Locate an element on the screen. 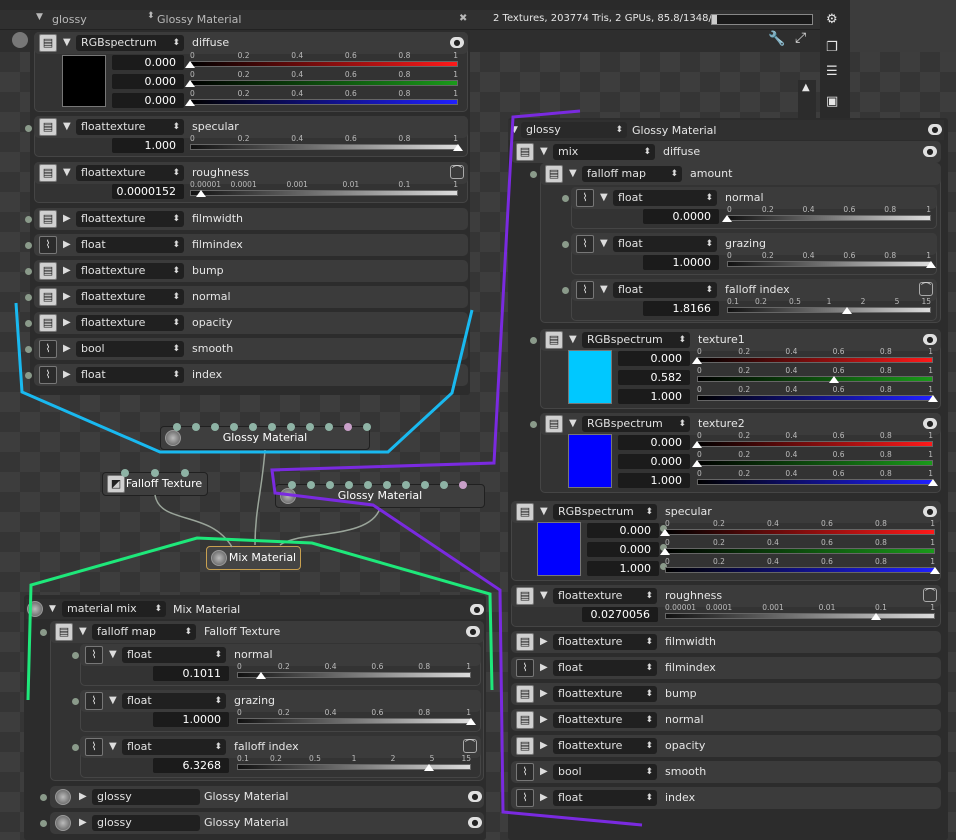 This screenshot has width=956, height=840. green-outline is located at coordinates (260, 618).